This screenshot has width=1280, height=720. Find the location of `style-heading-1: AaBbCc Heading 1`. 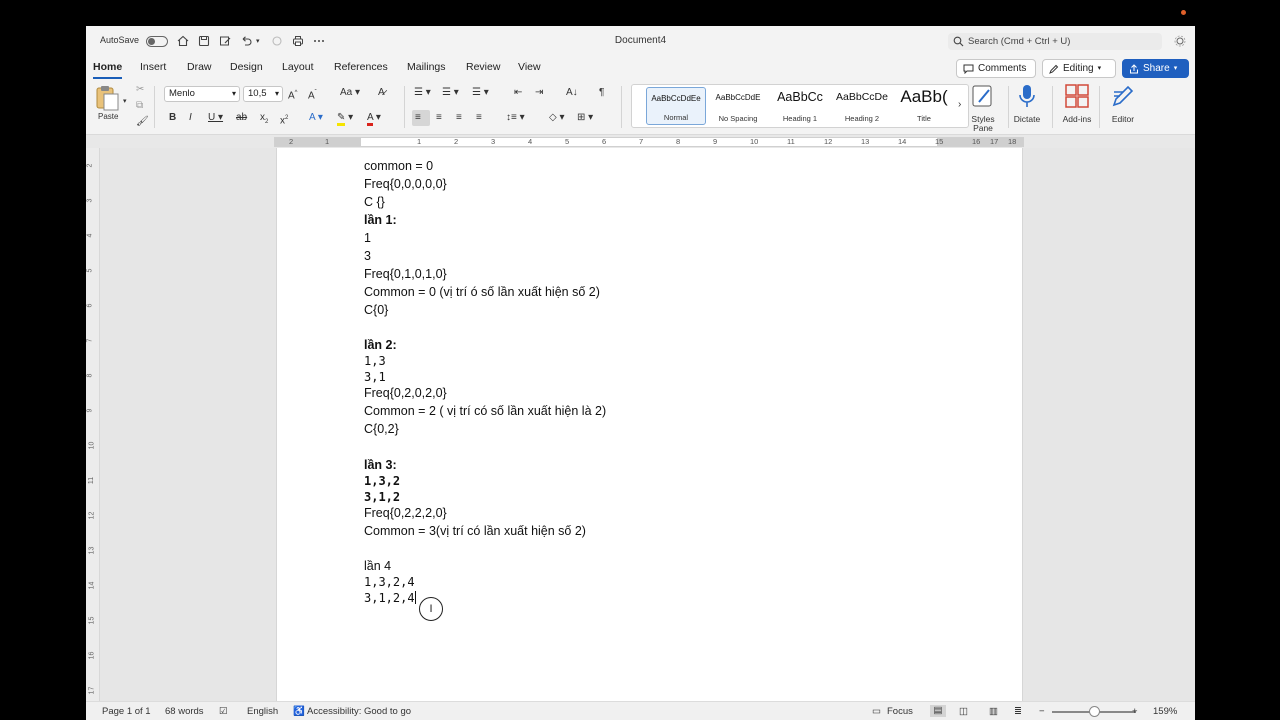

style-heading-1: AaBbCc Heading 1 is located at coordinates (800, 106).